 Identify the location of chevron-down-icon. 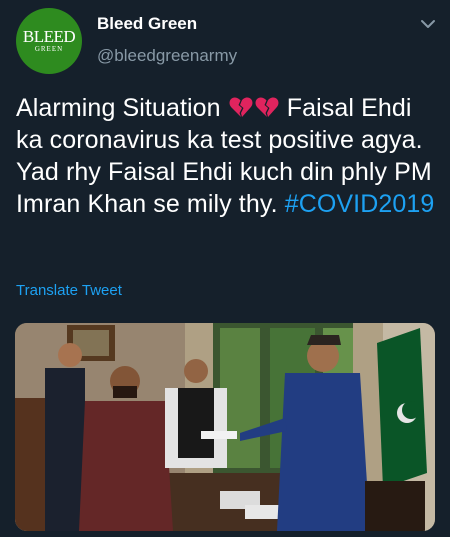
(428, 24).